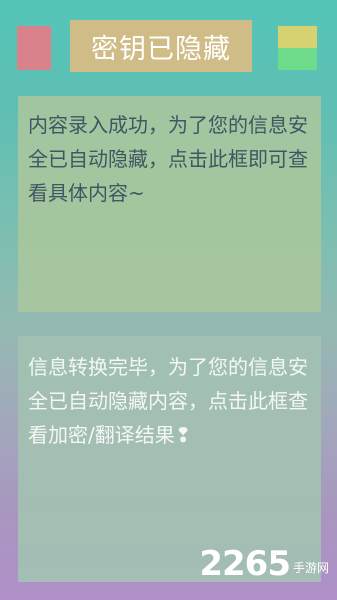 The image size is (337, 600). I want to click on title-box: 密钥已隐藏, so click(161, 46).